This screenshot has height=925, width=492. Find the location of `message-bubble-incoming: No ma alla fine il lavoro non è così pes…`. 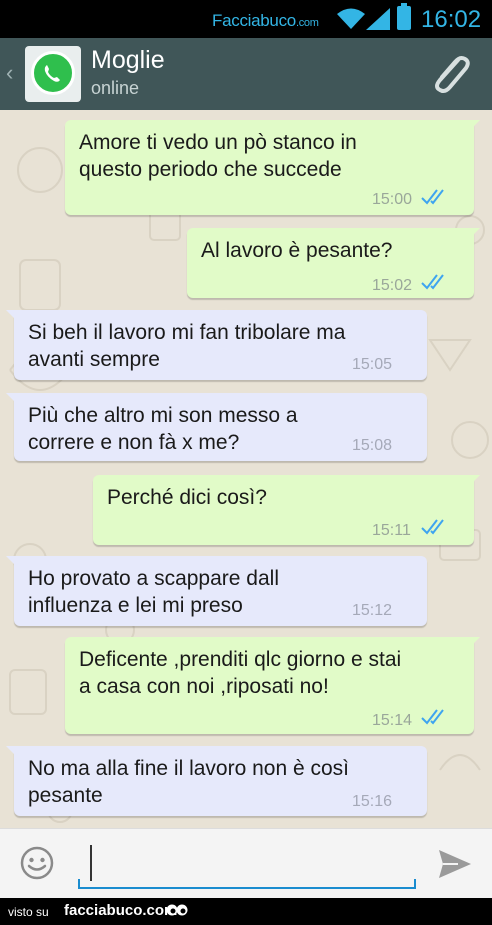

message-bubble-incoming: No ma alla fine il lavoro non è così pes… is located at coordinates (220, 781).